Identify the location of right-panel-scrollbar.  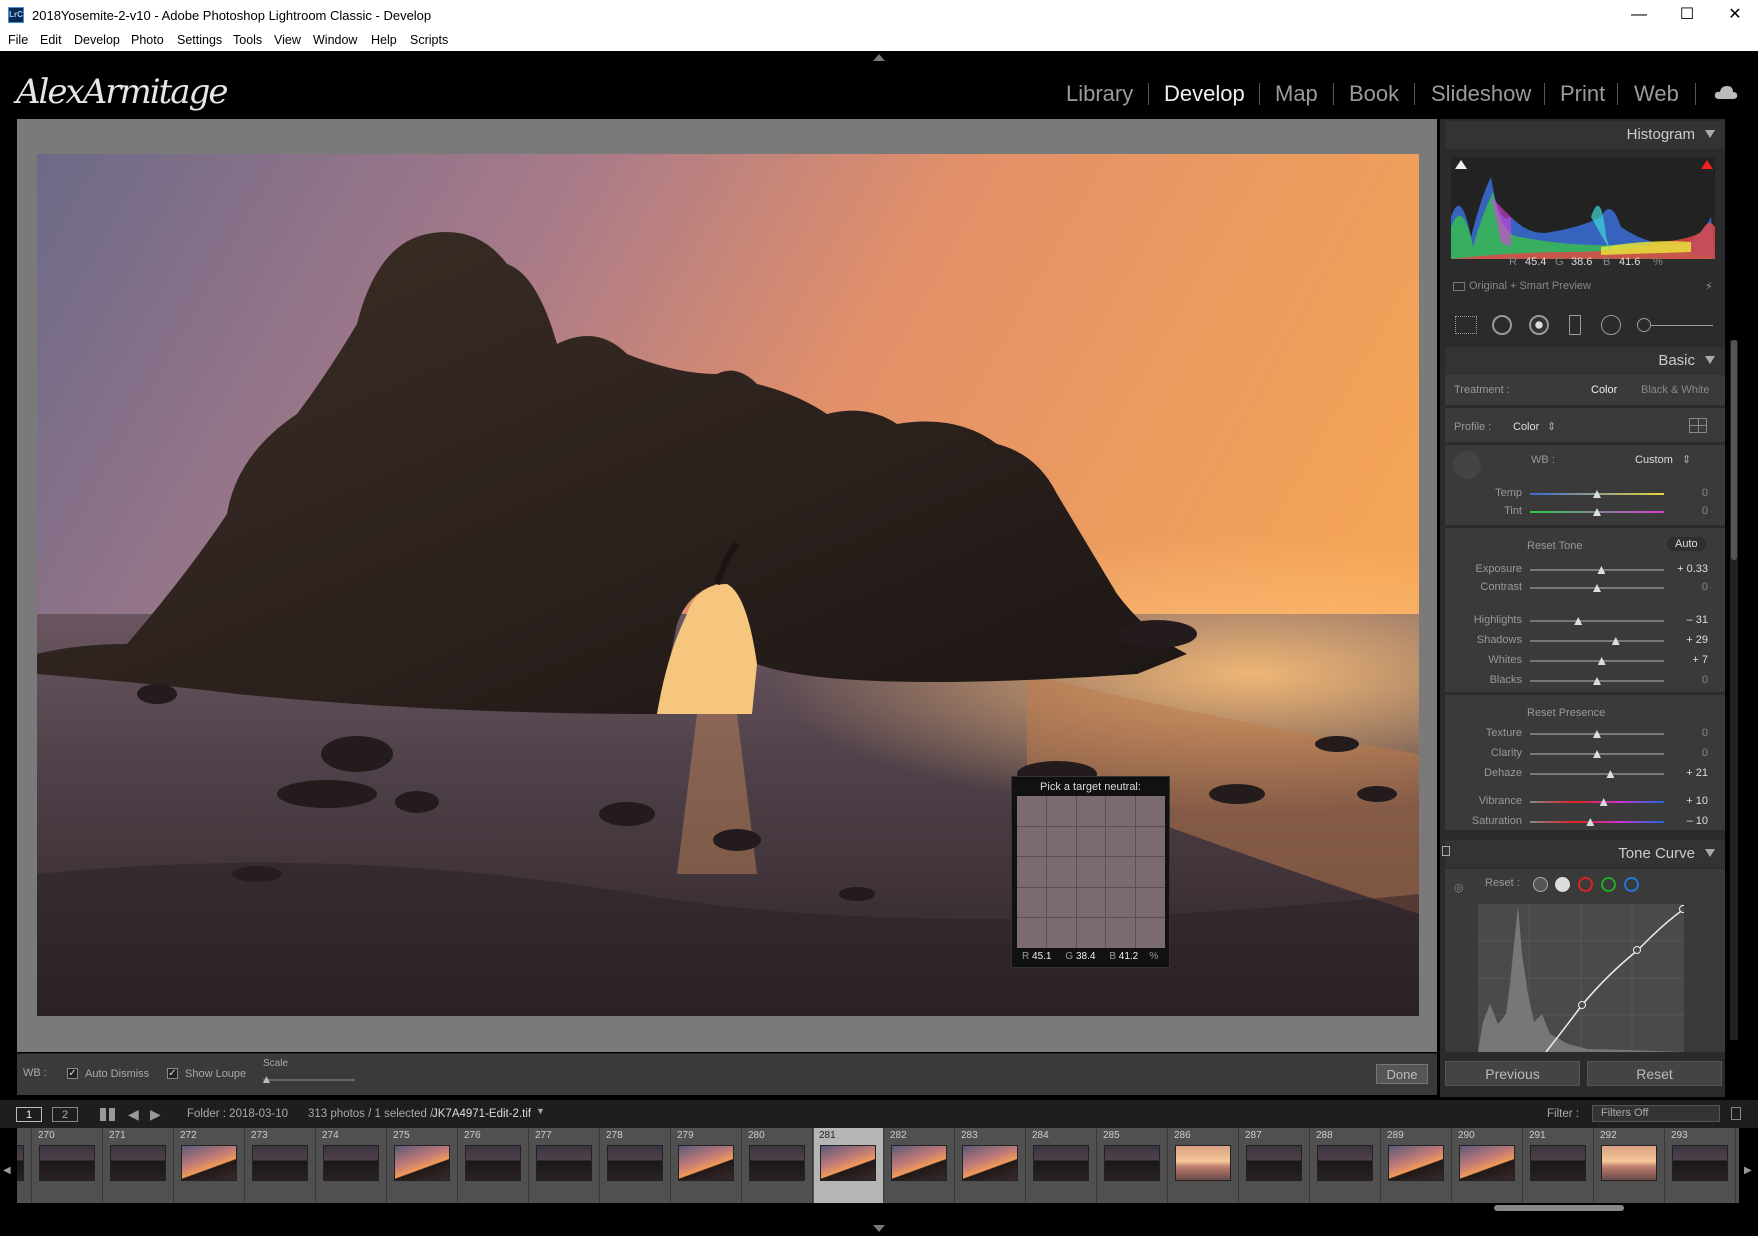
(1734, 690).